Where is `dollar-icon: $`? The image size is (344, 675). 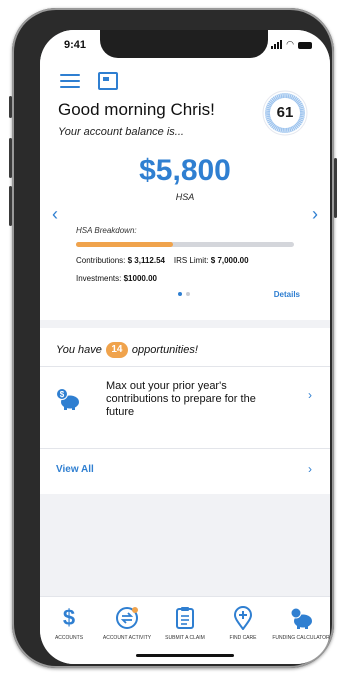
dollar-icon: $ is located at coordinates (69, 617).